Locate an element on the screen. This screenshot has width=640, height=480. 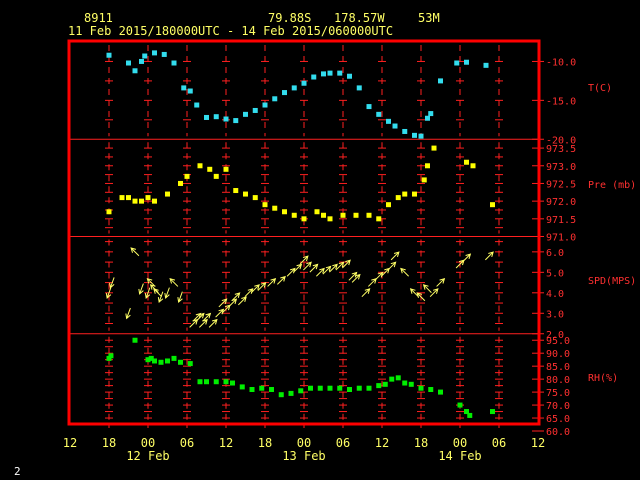
y-tick-label: 972.0 is located at coordinates (561, 202).